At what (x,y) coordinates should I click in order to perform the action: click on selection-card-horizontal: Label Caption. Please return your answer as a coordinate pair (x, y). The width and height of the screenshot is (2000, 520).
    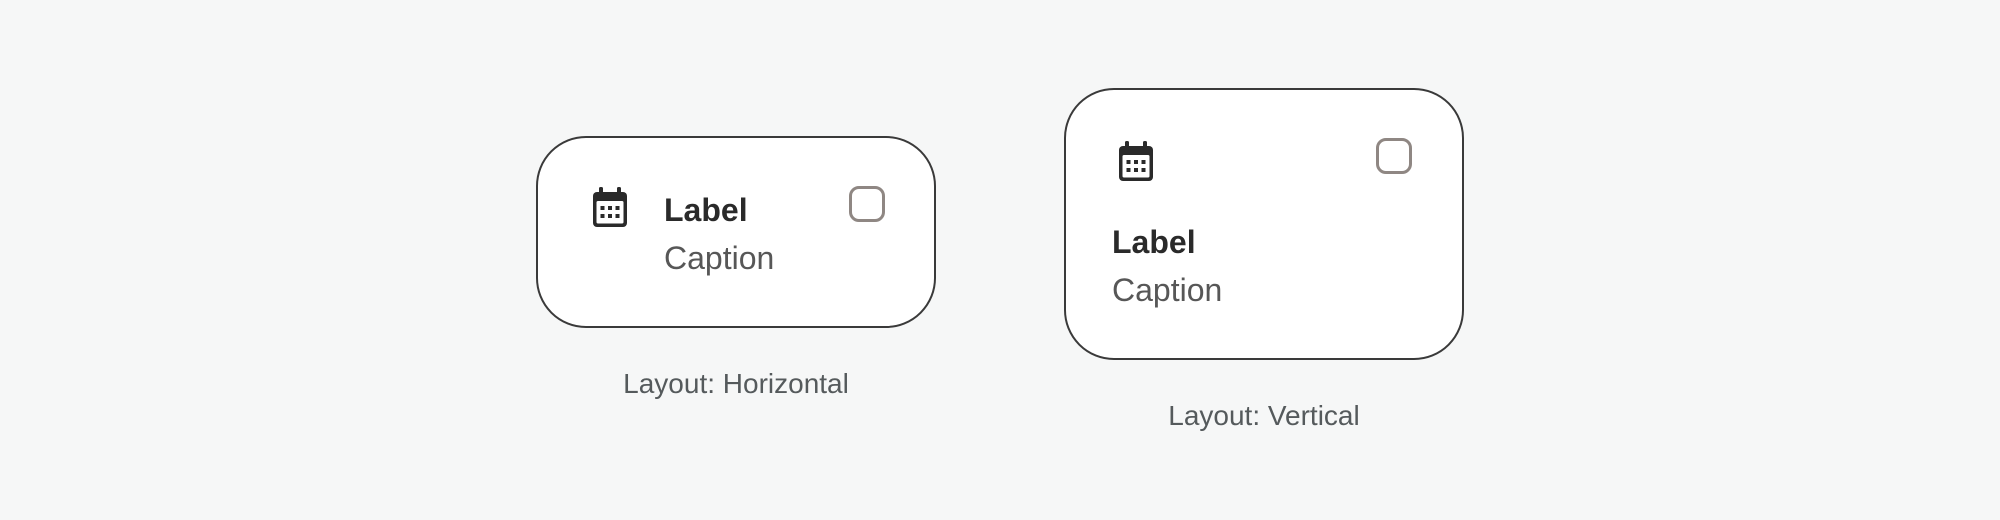
    Looking at the image, I should click on (736, 232).